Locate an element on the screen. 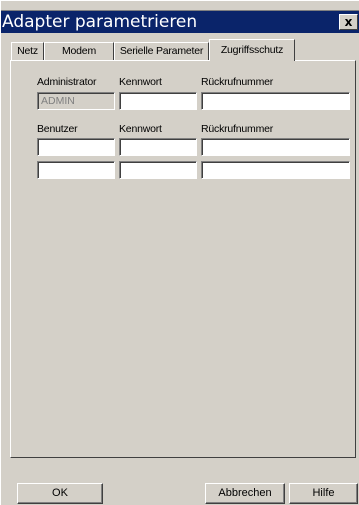 The width and height of the screenshot is (359, 505). help-button-label: Hilfe is located at coordinates (323, 493).